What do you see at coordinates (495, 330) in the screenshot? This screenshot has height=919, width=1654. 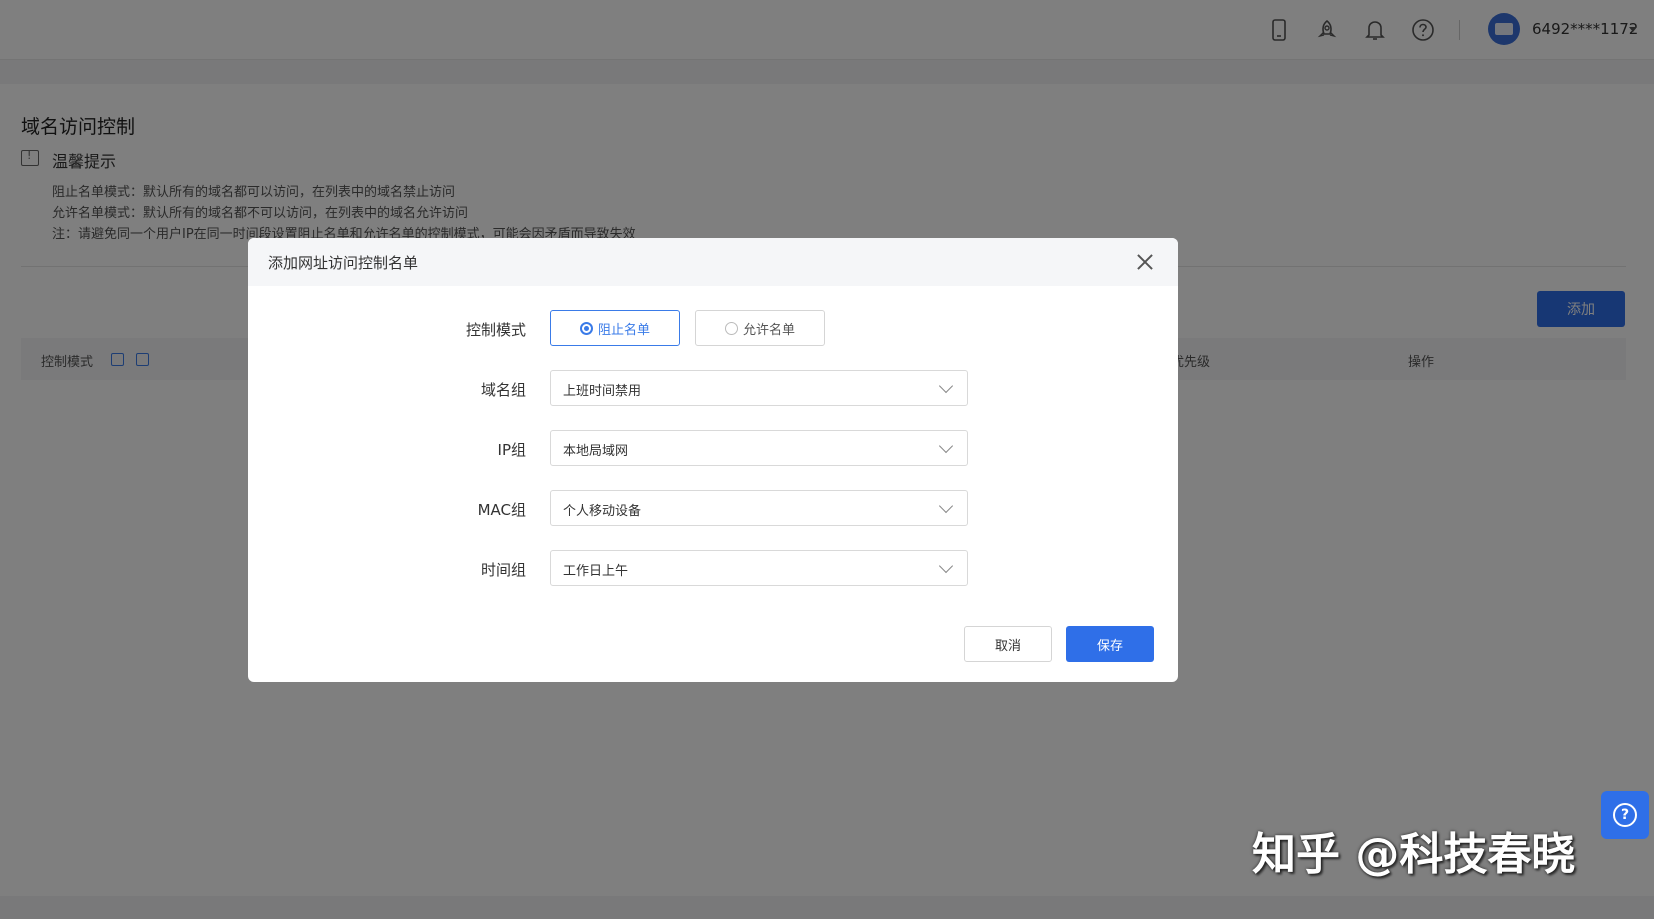 I see `mode-label: 控制模式` at bounding box center [495, 330].